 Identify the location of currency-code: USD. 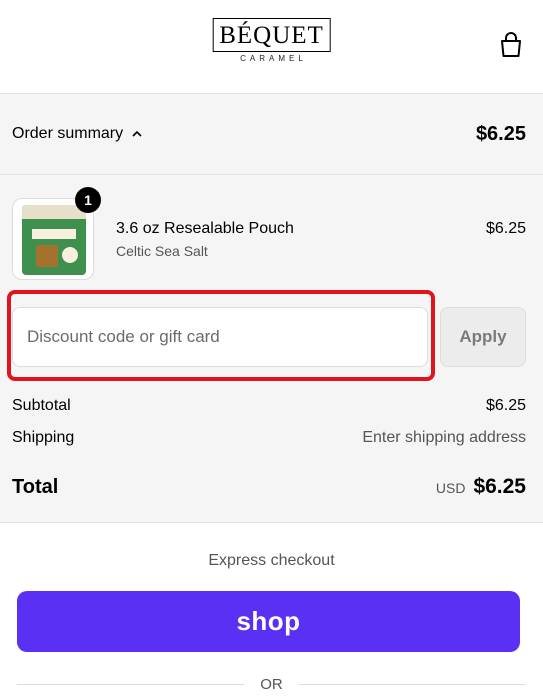
(450, 488).